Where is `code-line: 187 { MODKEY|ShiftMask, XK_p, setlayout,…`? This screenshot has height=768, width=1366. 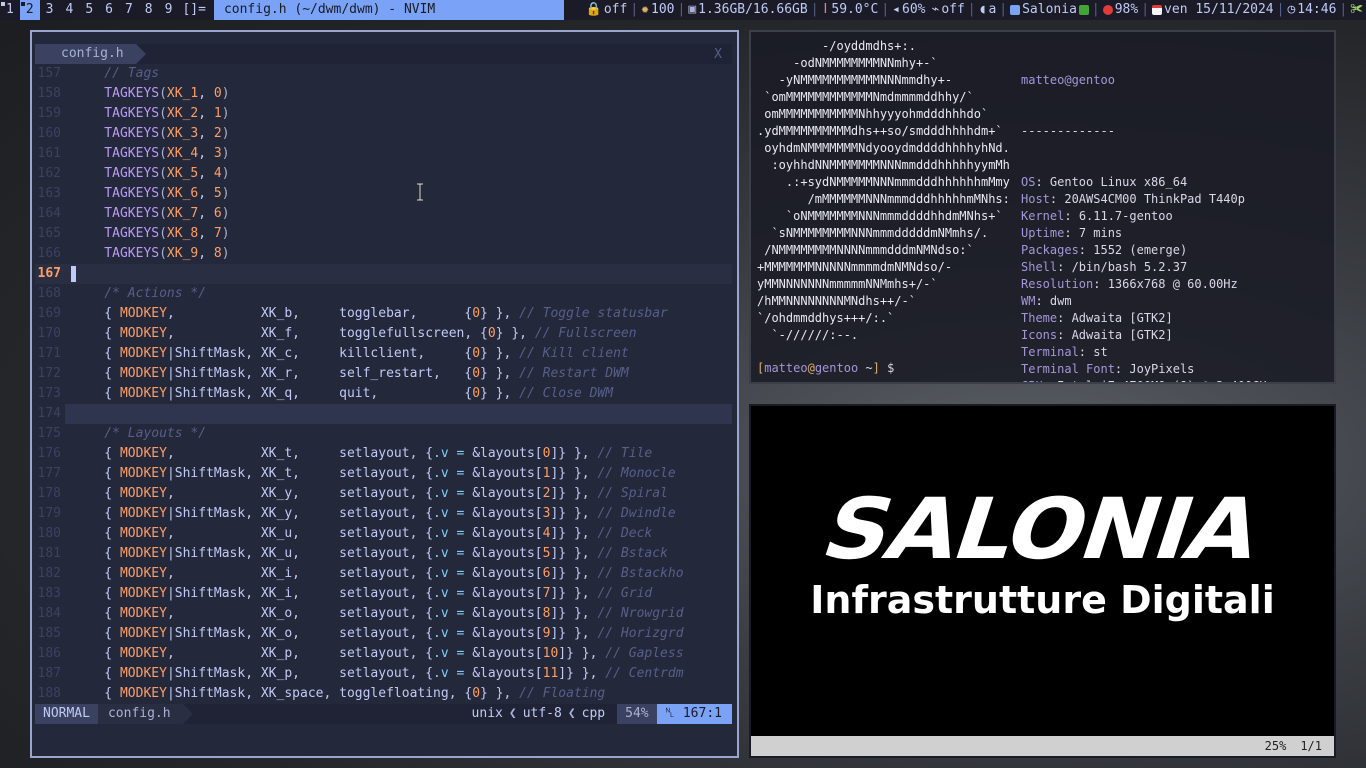
code-line: 187 { MODKEY|ShiftMask, XK_p, setlayout,… is located at coordinates (383, 674).